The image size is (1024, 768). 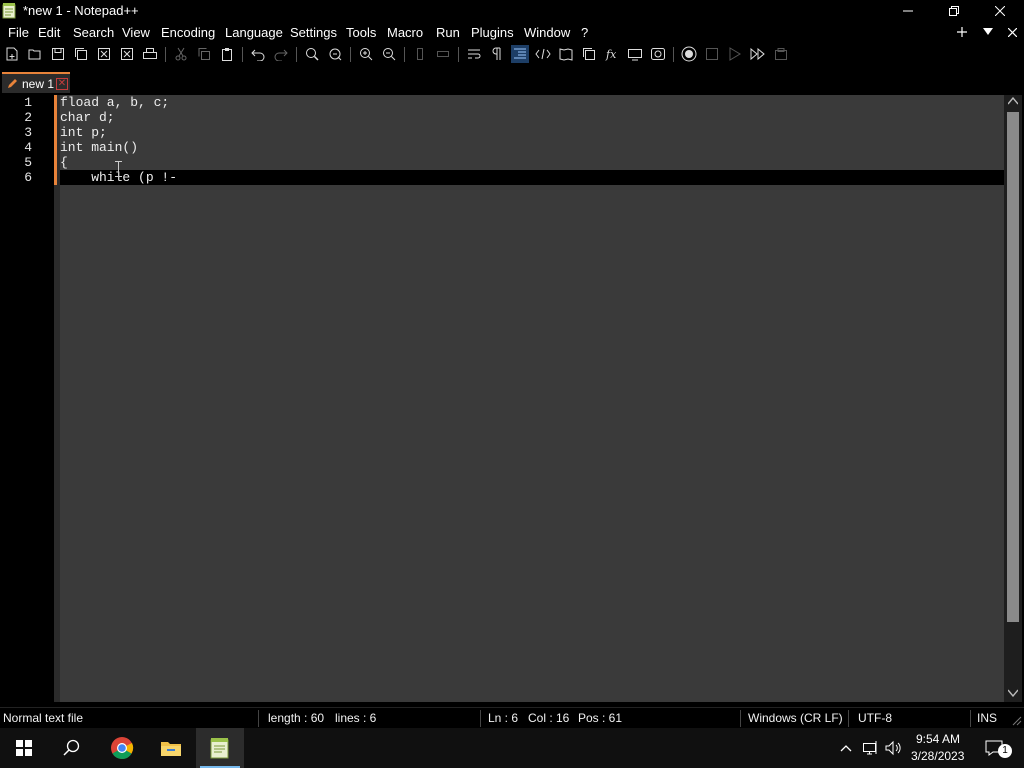 What do you see at coordinates (361, 32) in the screenshot?
I see `menu-tools: Tools` at bounding box center [361, 32].